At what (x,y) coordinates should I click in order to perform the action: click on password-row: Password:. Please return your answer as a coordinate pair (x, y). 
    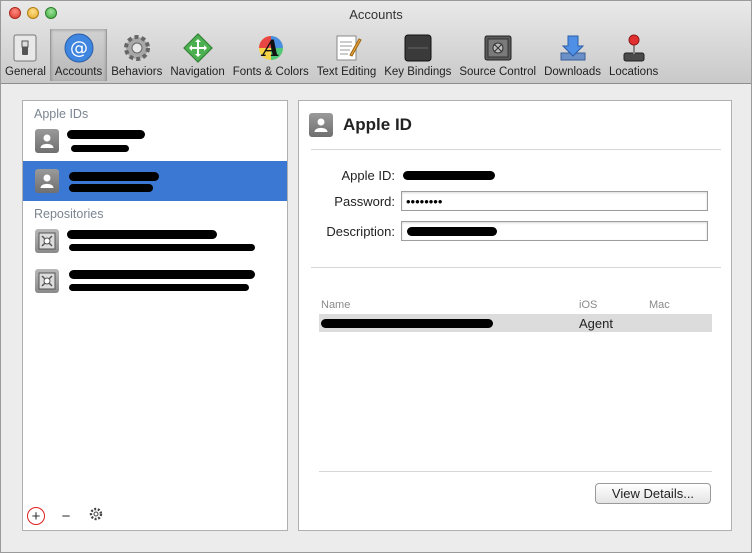
    Looking at the image, I should click on (503, 201).